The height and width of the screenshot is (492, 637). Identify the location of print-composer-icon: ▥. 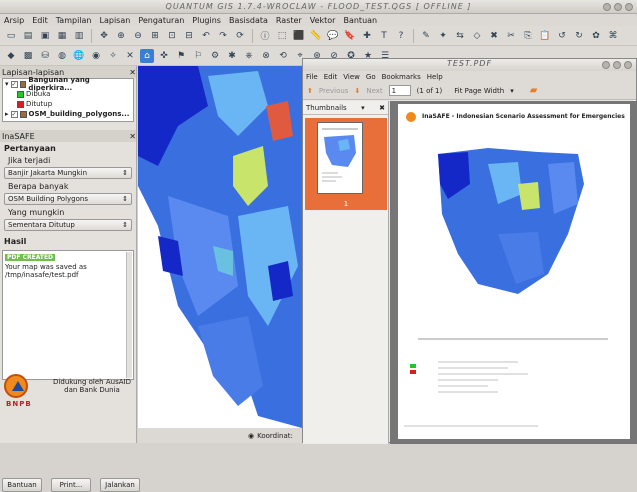
(79, 36).